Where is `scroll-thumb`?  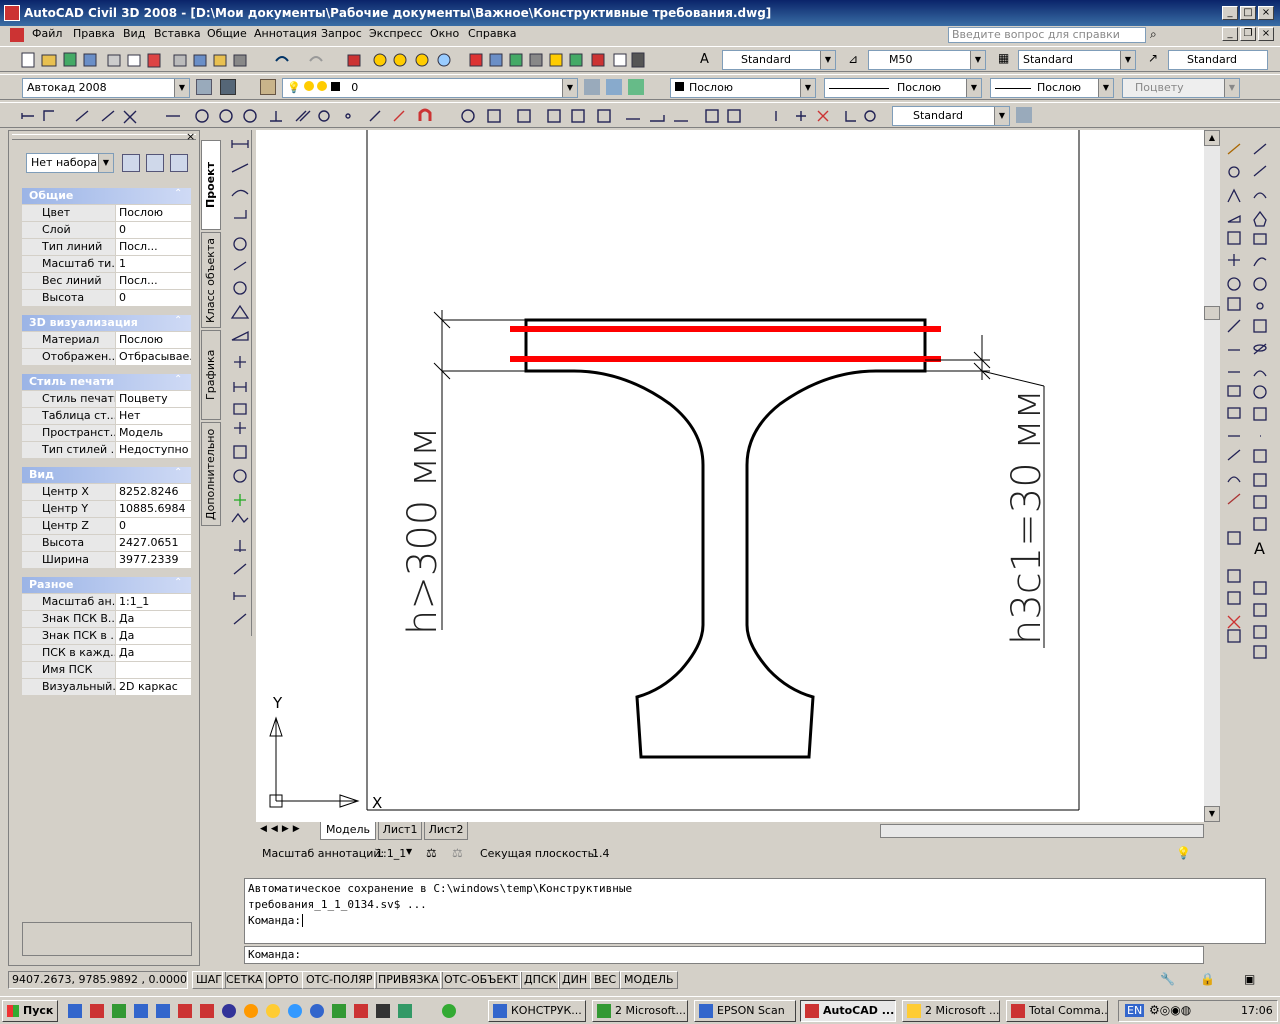
scroll-thumb is located at coordinates (1212, 313).